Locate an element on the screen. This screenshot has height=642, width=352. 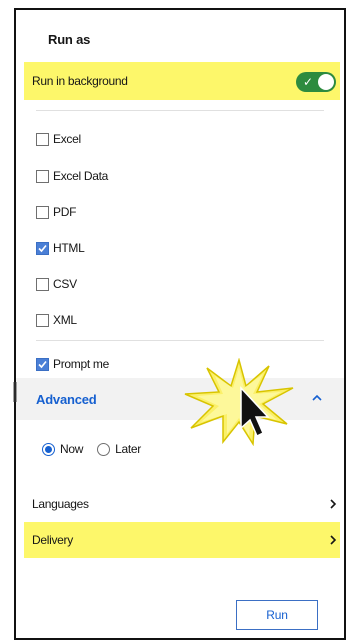
check-icon: ✓ is located at coordinates (308, 82).